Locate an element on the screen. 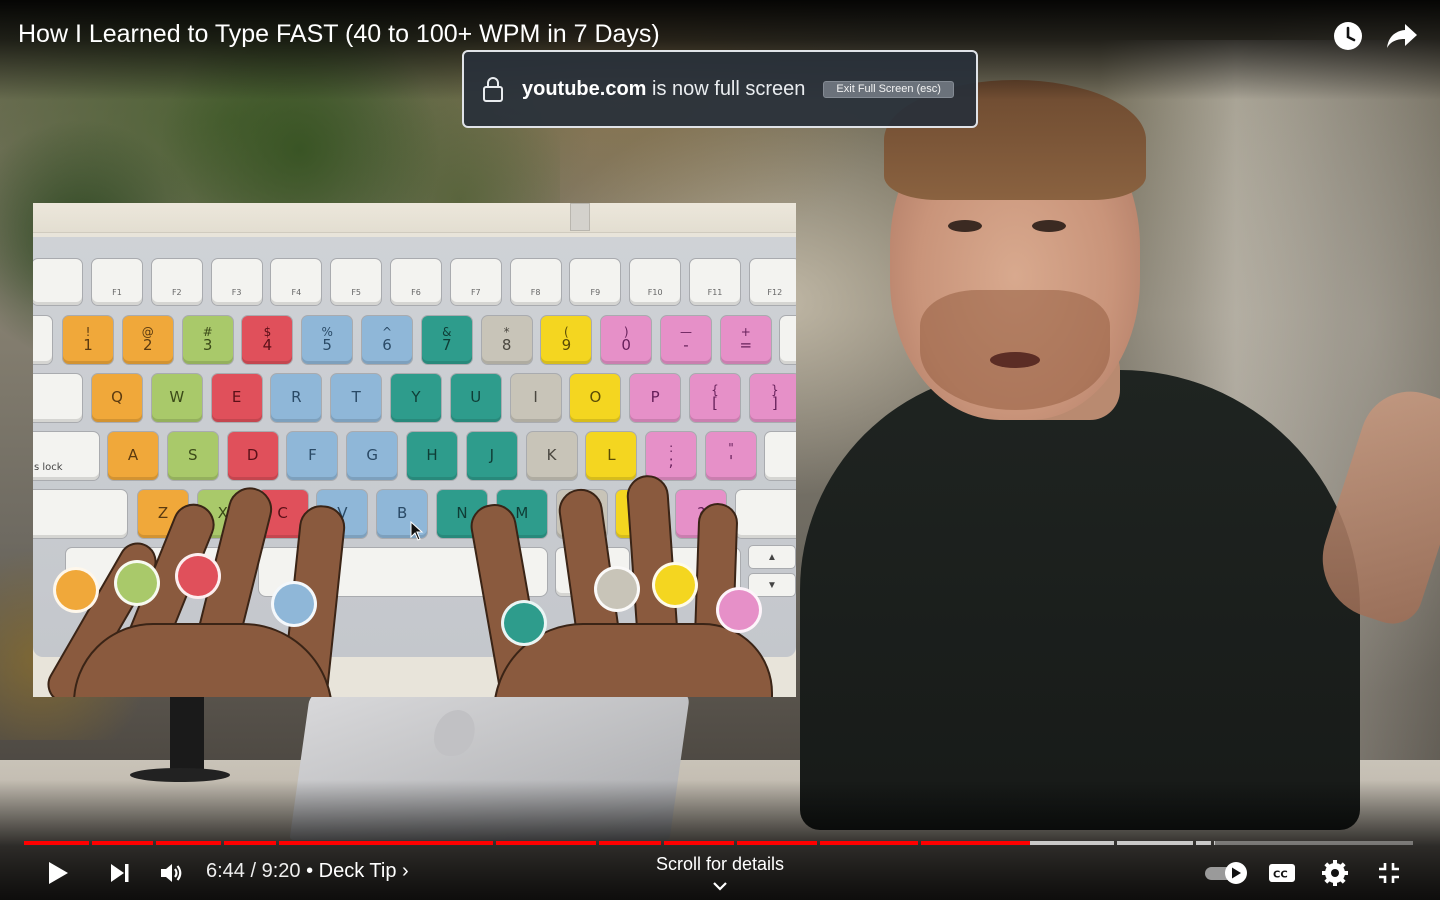 This screenshot has height=900, width=1440. key-label: P is located at coordinates (655, 397).